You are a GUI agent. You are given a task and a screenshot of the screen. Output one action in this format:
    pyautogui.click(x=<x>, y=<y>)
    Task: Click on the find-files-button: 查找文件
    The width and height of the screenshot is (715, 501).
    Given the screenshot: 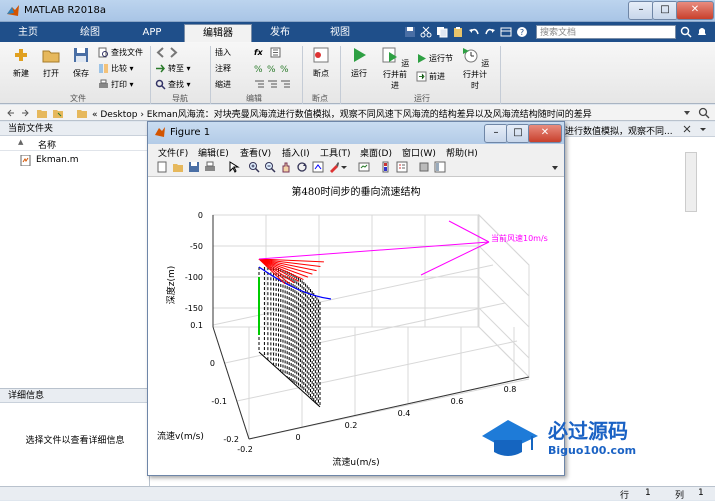 What is the action you would take?
    pyautogui.click(x=120, y=53)
    